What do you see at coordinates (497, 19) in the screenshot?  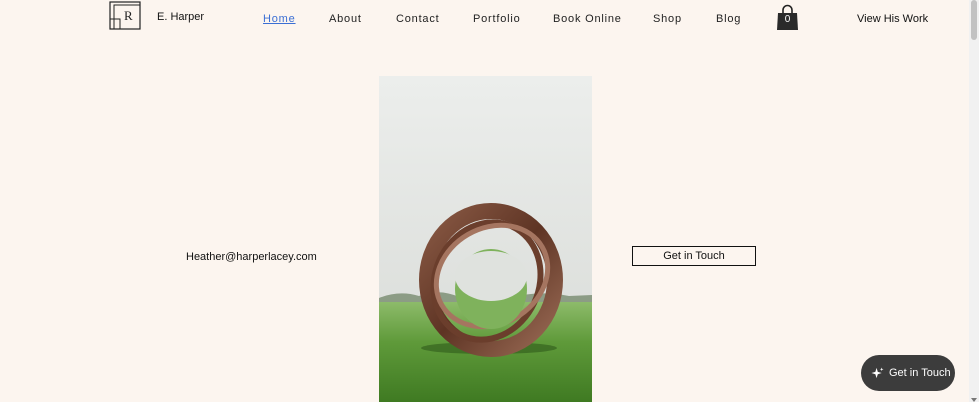 I see `nav-item-portfolio: Portfolio` at bounding box center [497, 19].